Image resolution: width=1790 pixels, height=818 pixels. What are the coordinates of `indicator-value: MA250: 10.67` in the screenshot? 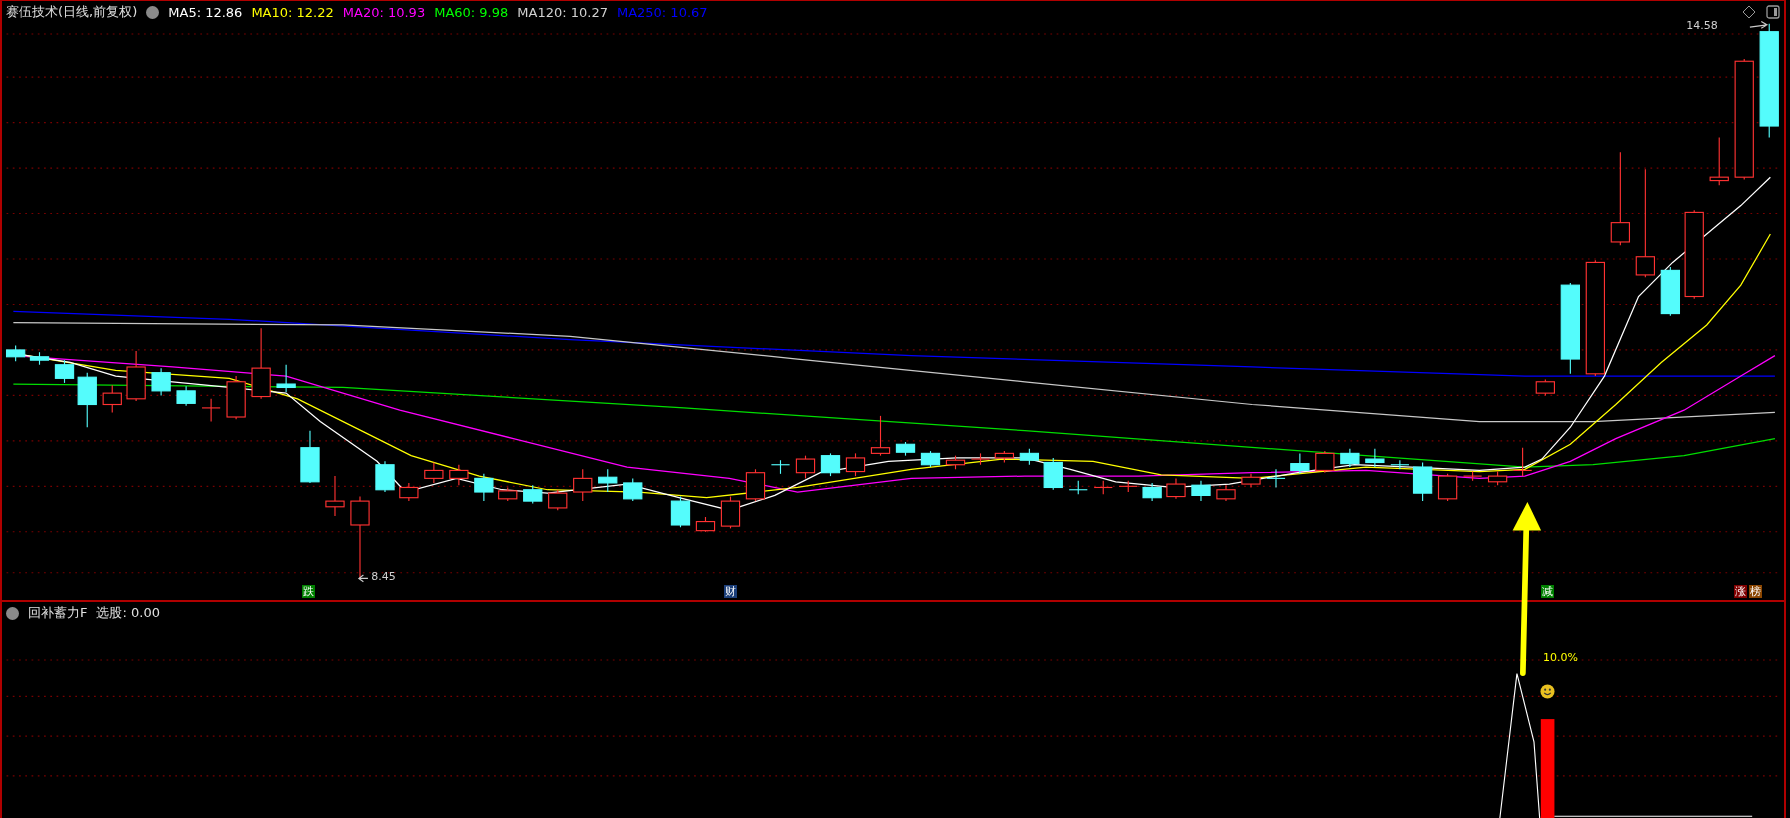 It's located at (662, 12).